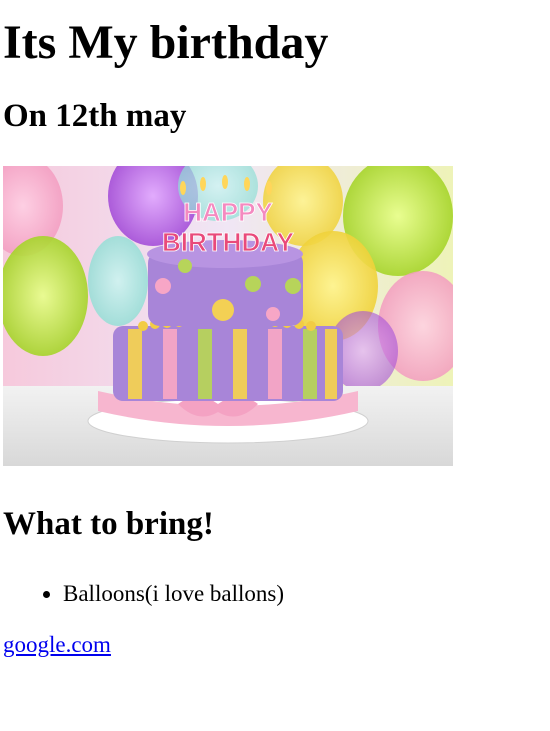 The height and width of the screenshot is (731, 550). What do you see at coordinates (228, 212) in the screenshot?
I see `candle-text-happy: HAPPY` at bounding box center [228, 212].